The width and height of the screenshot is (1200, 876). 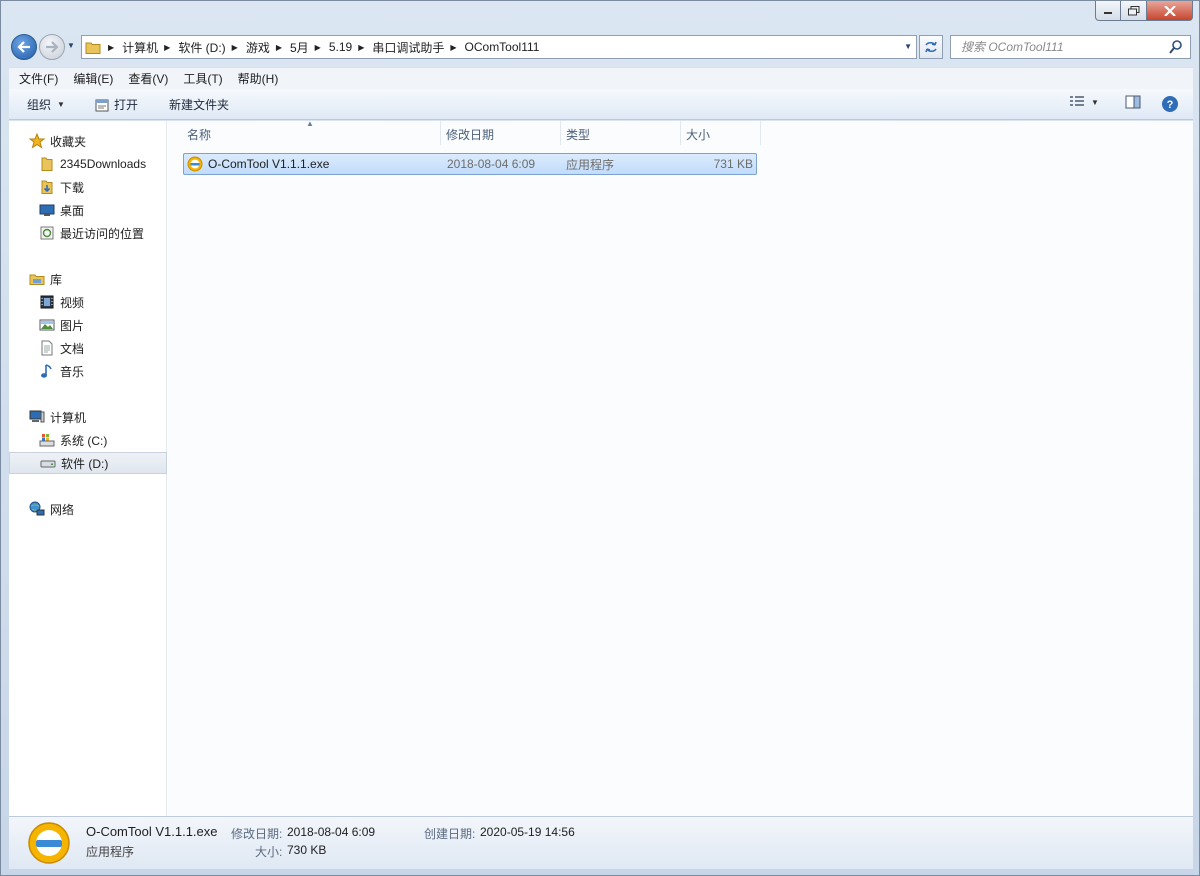 I want to click on sidebar-item-drive-c: 系统 (C:), so click(x=88, y=440).